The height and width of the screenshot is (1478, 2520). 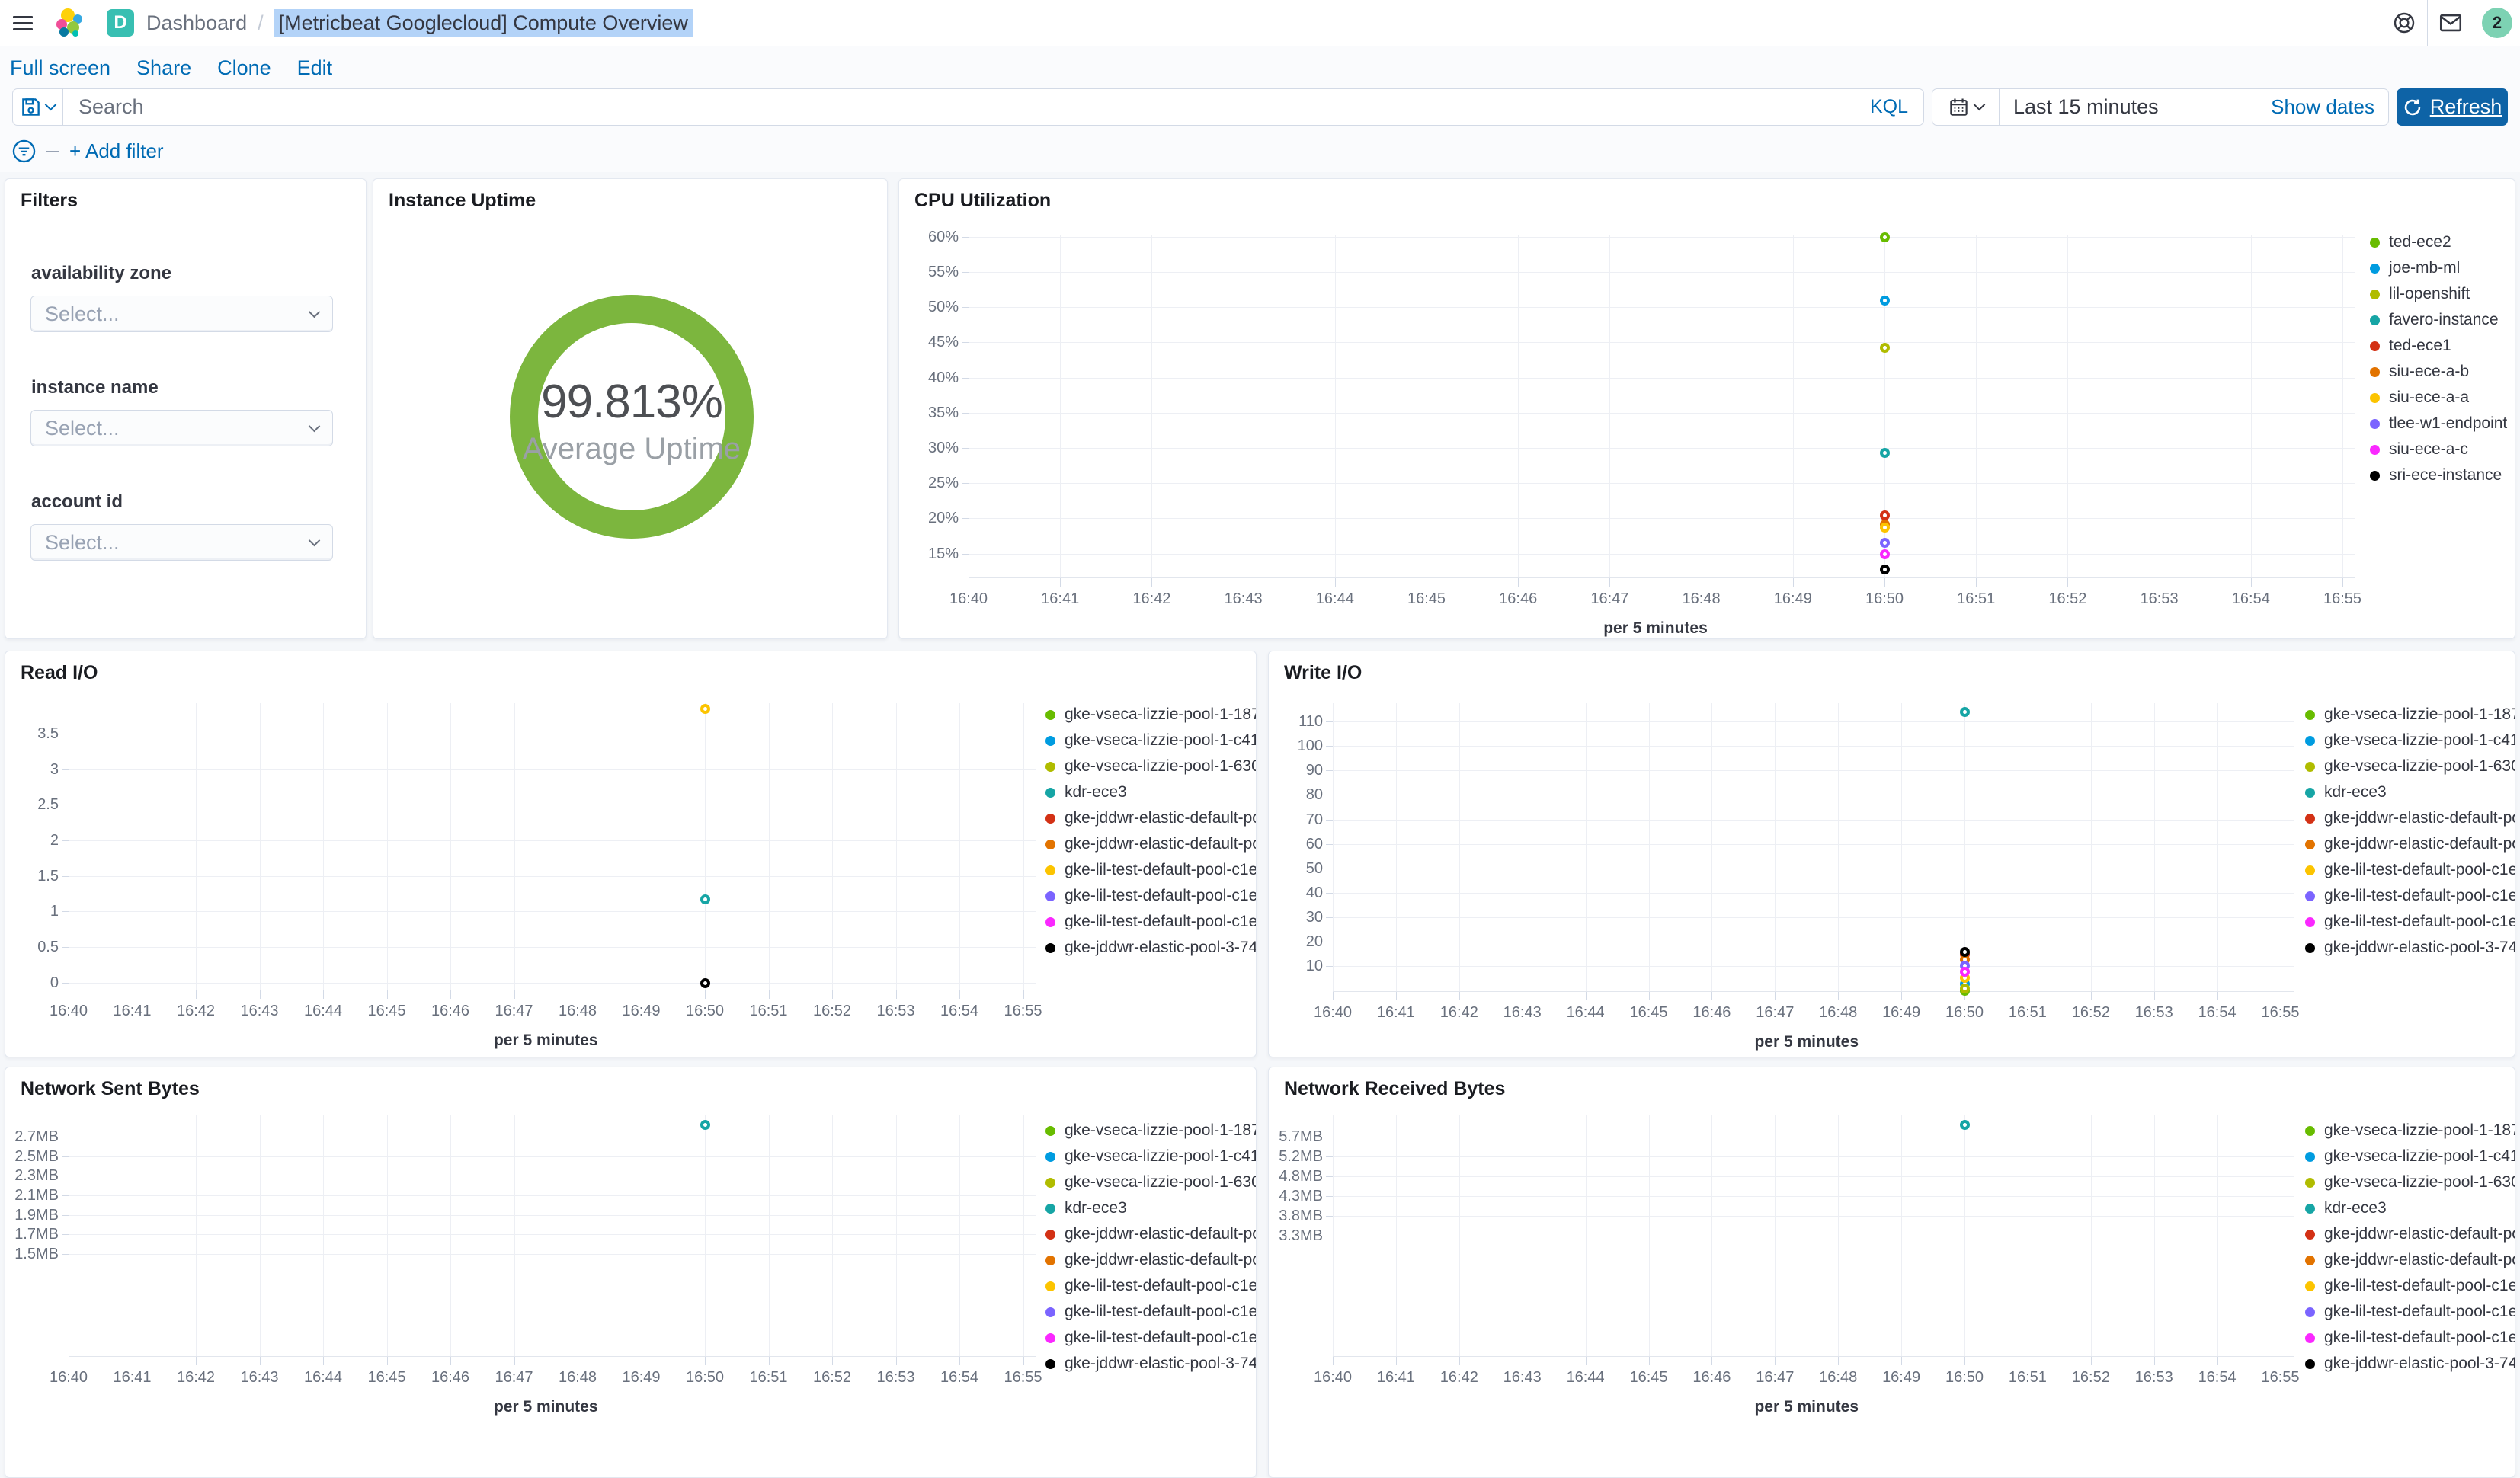 I want to click on newsfeed-button, so click(x=2451, y=23).